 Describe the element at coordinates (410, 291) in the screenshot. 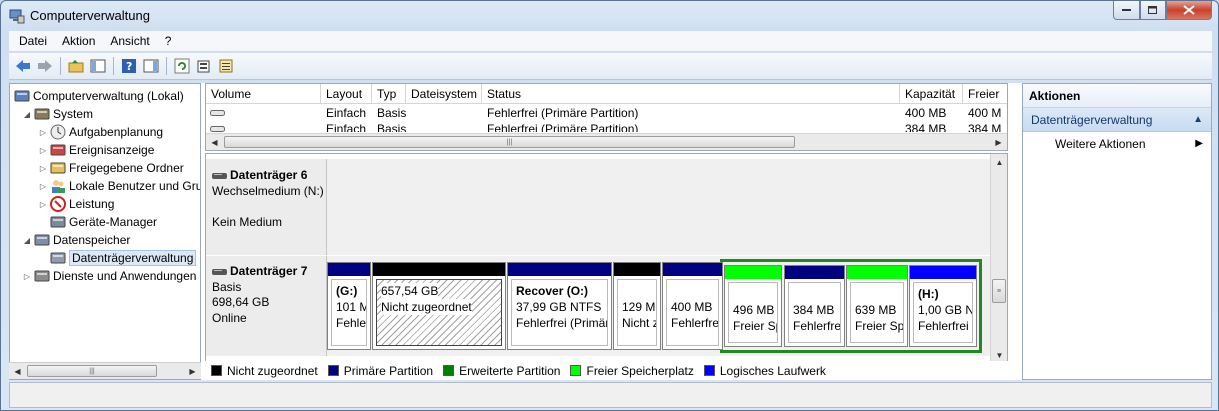

I see `partition-size: 657,54 GB` at that location.